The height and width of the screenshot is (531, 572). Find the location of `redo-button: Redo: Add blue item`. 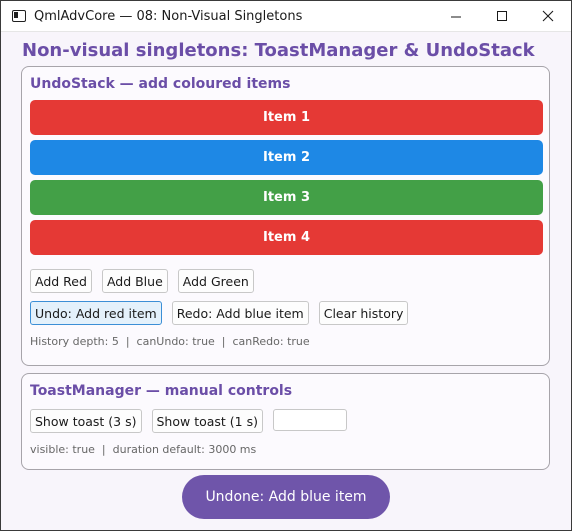

redo-button: Redo: Add blue item is located at coordinates (240, 313).